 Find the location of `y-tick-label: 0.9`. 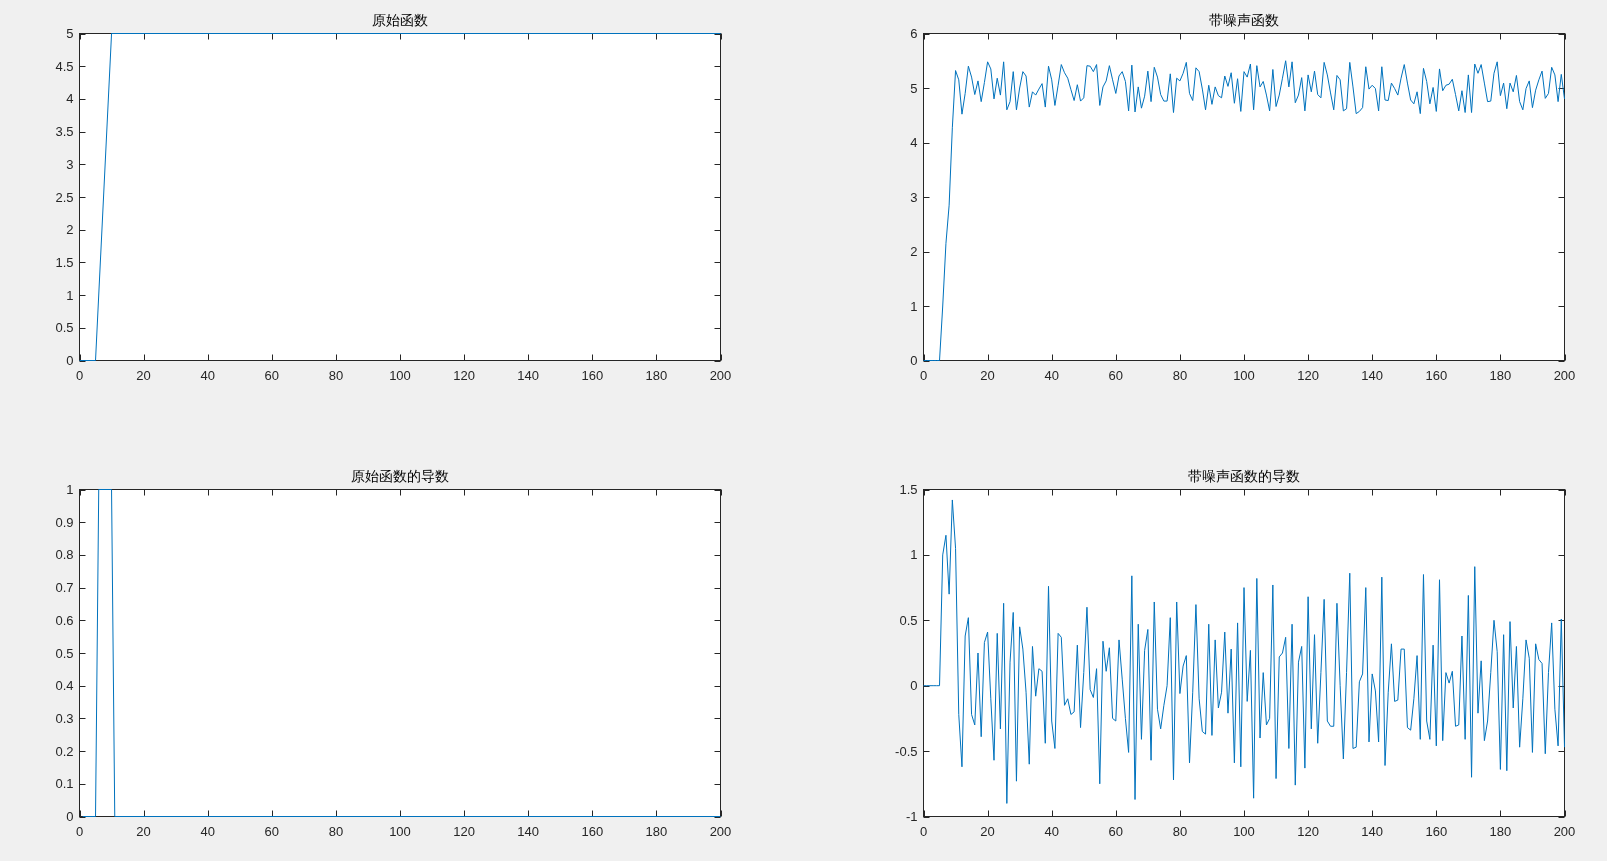

y-tick-label: 0.9 is located at coordinates (64, 522).